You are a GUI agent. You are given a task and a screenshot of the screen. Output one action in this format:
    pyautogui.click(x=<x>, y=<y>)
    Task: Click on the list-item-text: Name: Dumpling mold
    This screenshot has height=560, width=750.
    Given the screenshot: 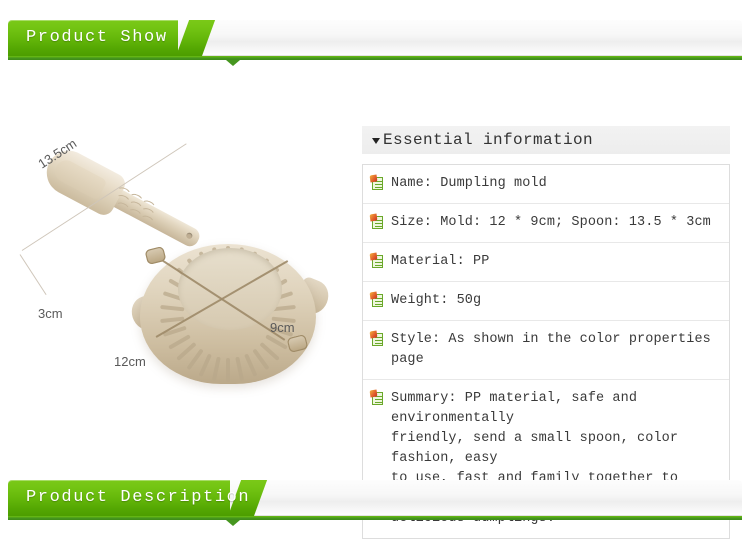 What is the action you would take?
    pyautogui.click(x=469, y=183)
    